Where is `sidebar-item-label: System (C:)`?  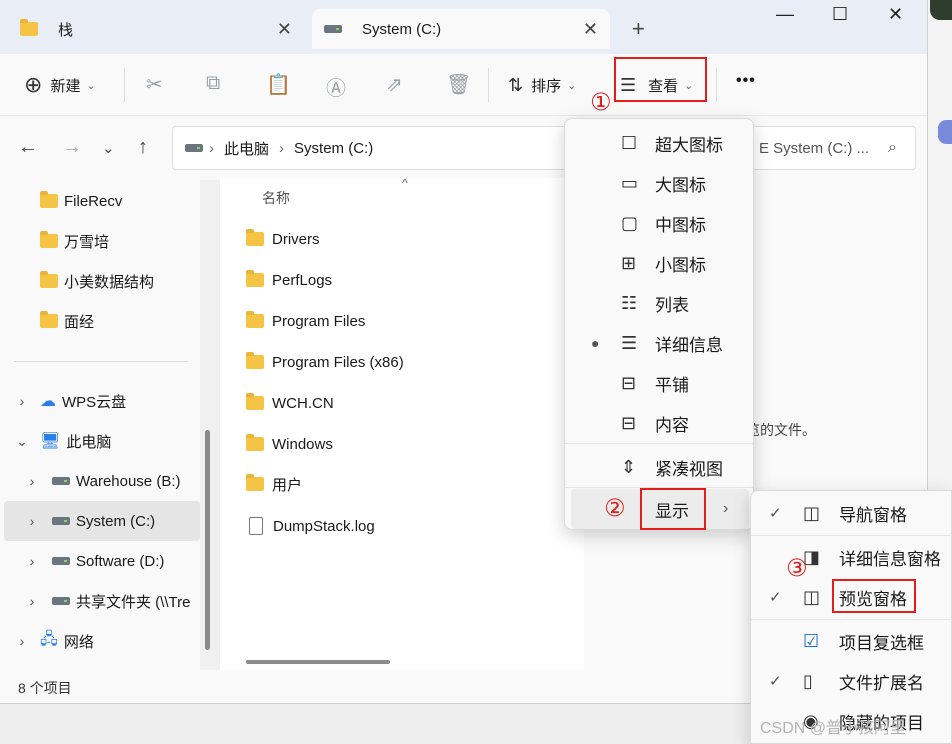 sidebar-item-label: System (C:) is located at coordinates (116, 521).